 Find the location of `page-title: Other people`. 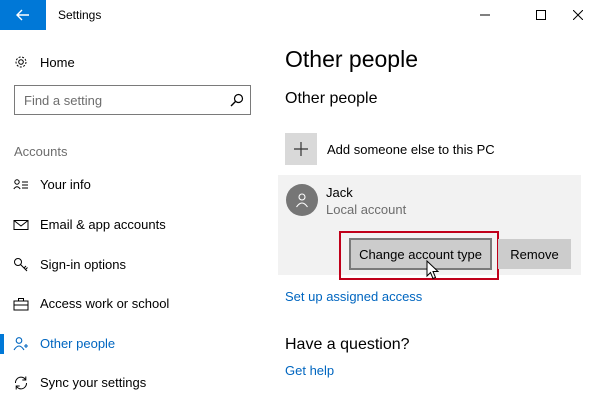

page-title: Other people is located at coordinates (351, 59).